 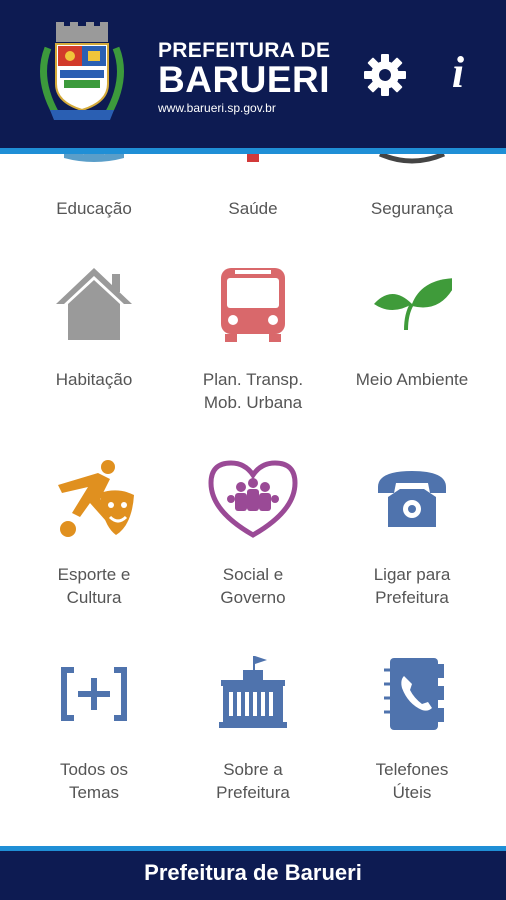 What do you see at coordinates (82, 71) in the screenshot?
I see `barueri-coat-of-arms-icon` at bounding box center [82, 71].